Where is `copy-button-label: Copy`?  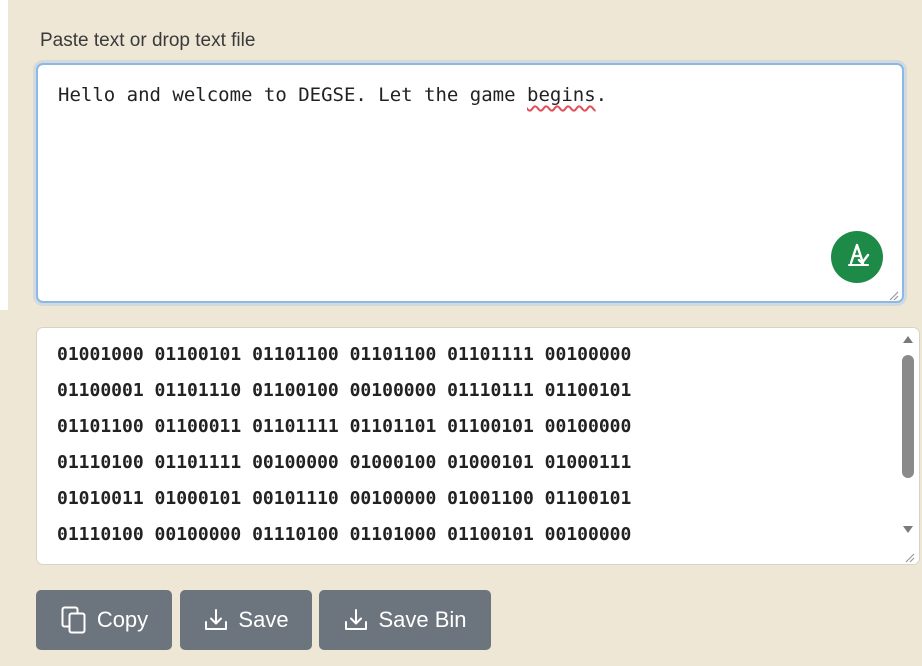
copy-button-label: Copy is located at coordinates (122, 619).